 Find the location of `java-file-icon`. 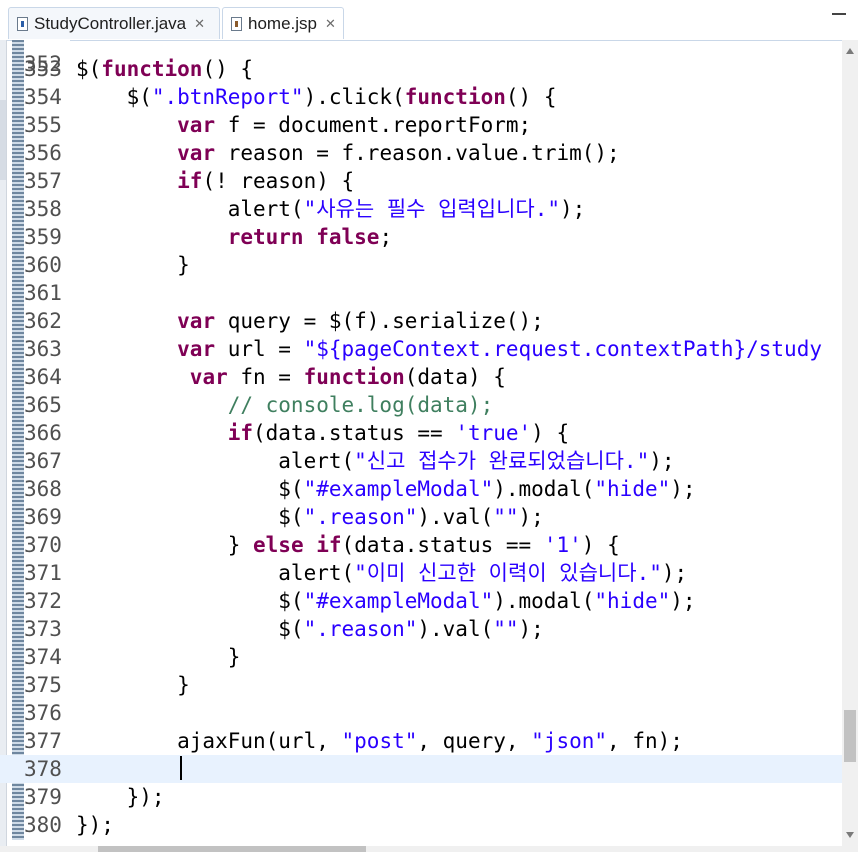

java-file-icon is located at coordinates (22, 23).